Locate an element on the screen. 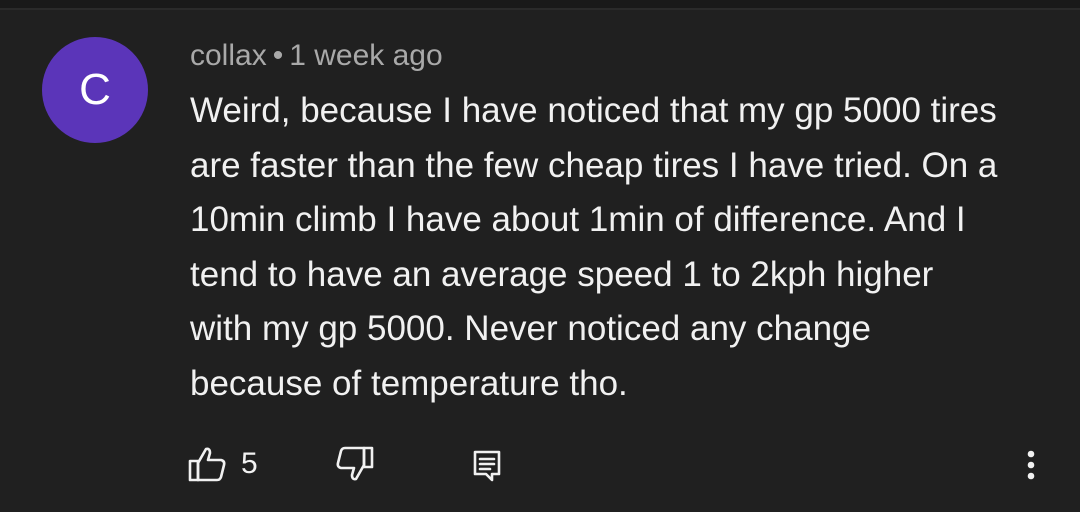 The height and width of the screenshot is (512, 1080). more-vertical-icon is located at coordinates (1031, 464).